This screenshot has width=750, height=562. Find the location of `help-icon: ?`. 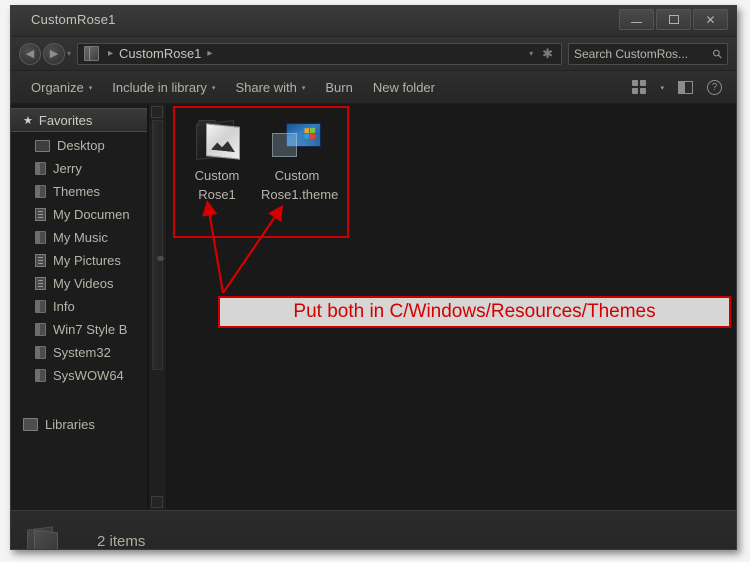

help-icon: ? is located at coordinates (714, 87).